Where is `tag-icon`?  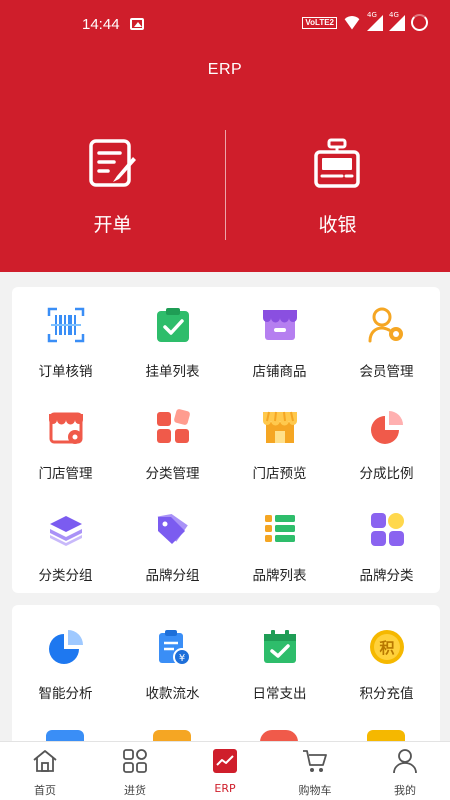
tag-icon is located at coordinates (172, 529).